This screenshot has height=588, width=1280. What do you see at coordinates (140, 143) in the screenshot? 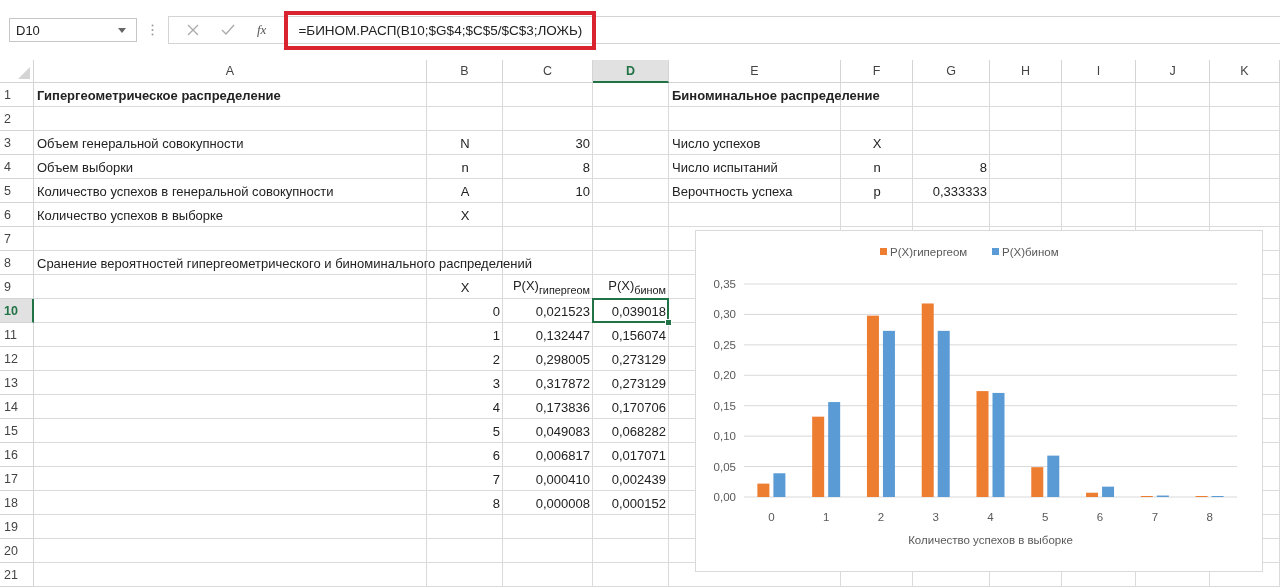
I see `table-cell: Объем генеральной совокупности` at bounding box center [140, 143].